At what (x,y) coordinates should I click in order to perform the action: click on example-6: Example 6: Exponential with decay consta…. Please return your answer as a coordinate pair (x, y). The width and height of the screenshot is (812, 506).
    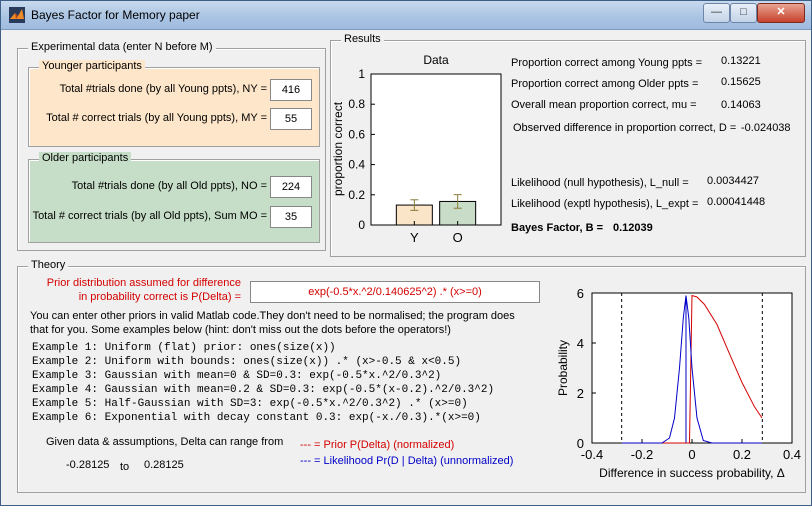
    Looking at the image, I should click on (256, 418).